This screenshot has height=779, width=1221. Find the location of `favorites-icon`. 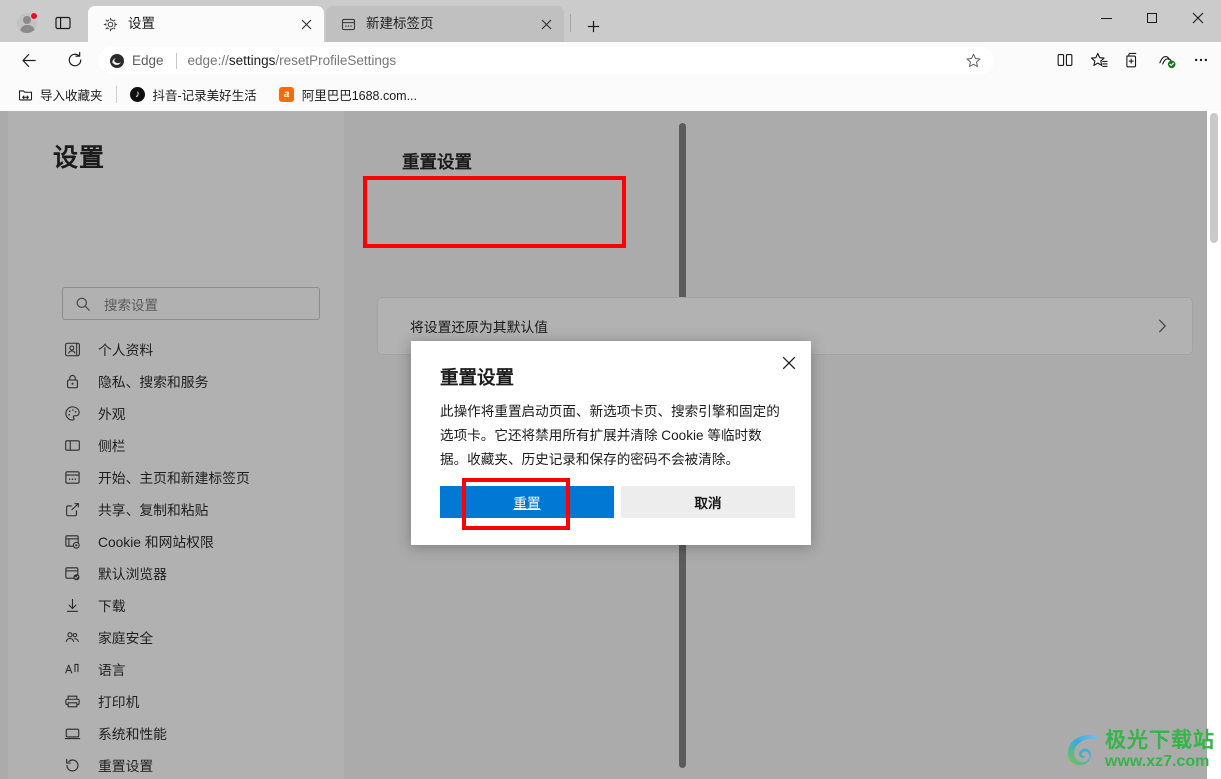

favorites-icon is located at coordinates (1098, 59).